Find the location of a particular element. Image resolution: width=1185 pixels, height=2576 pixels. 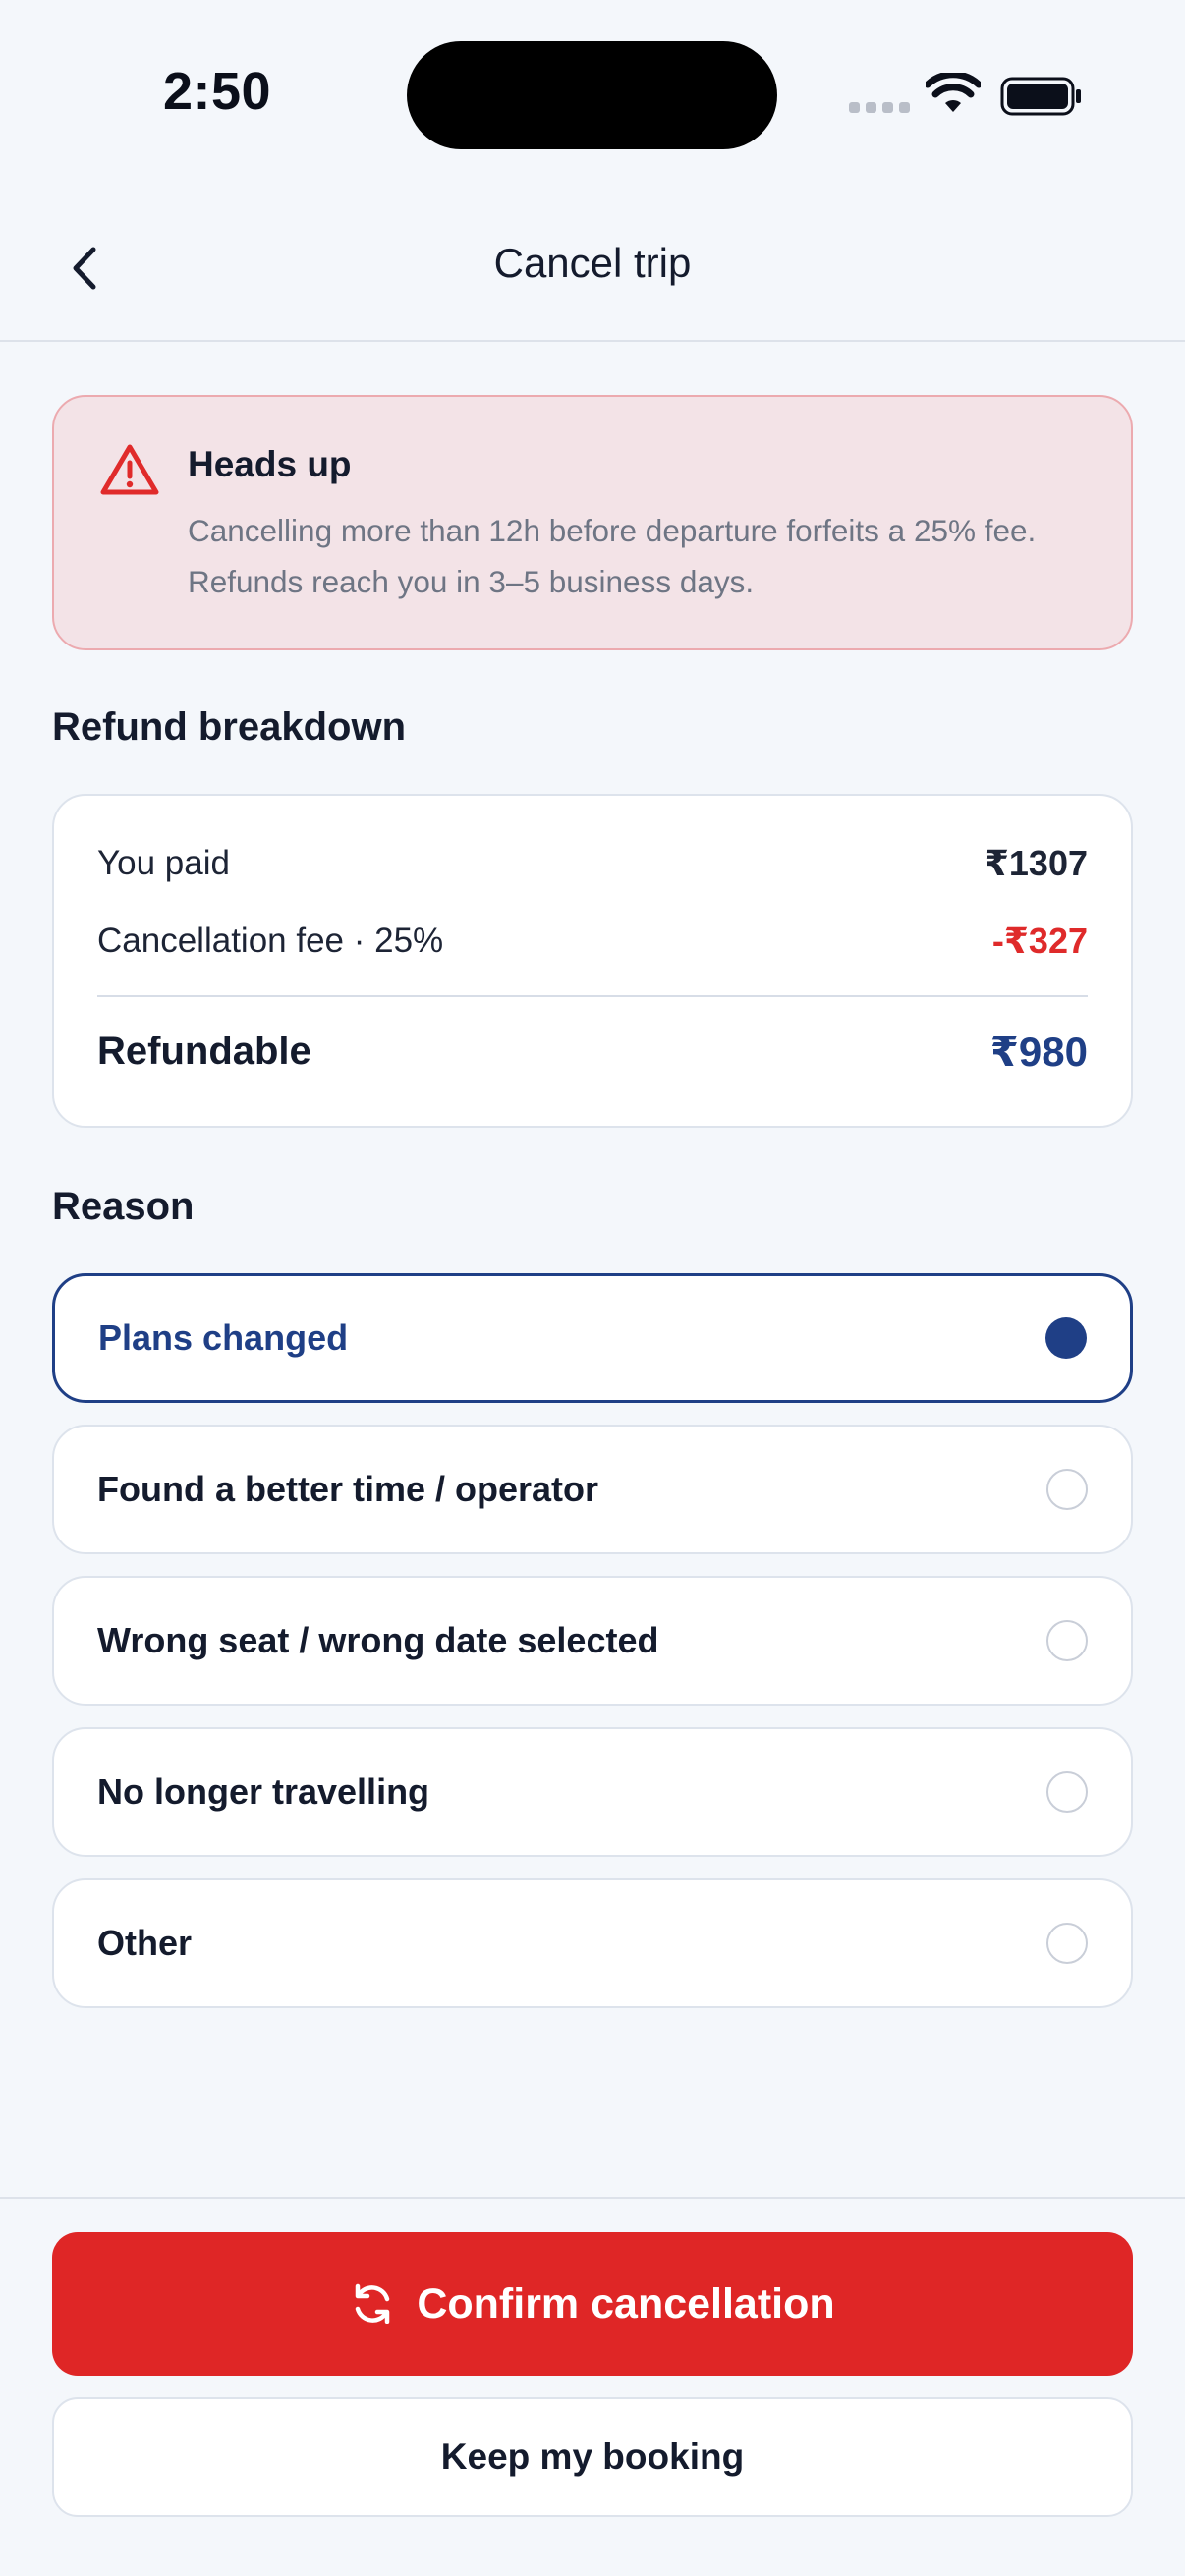

warning-triangle-icon is located at coordinates (130, 469).